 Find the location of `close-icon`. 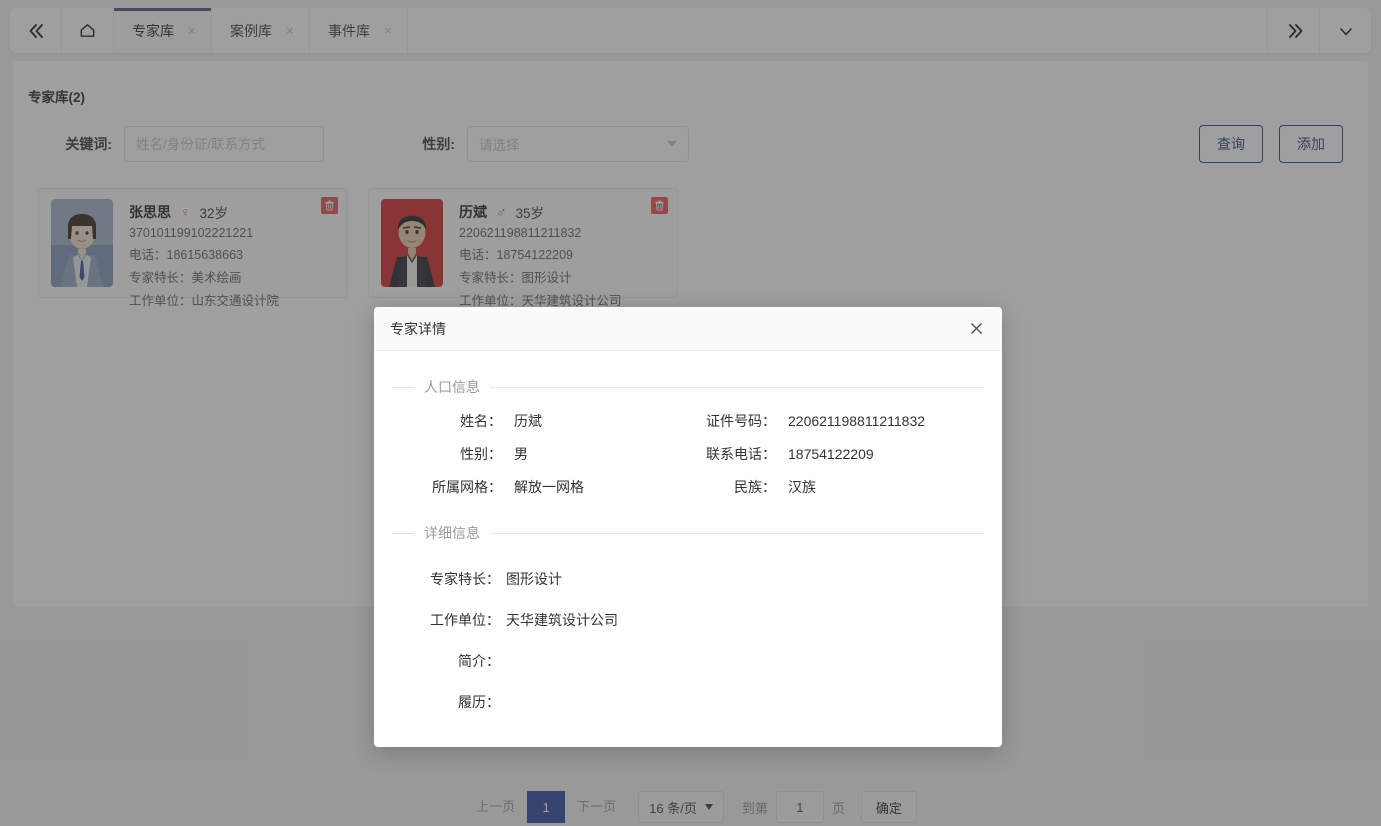

close-icon is located at coordinates (976, 329).